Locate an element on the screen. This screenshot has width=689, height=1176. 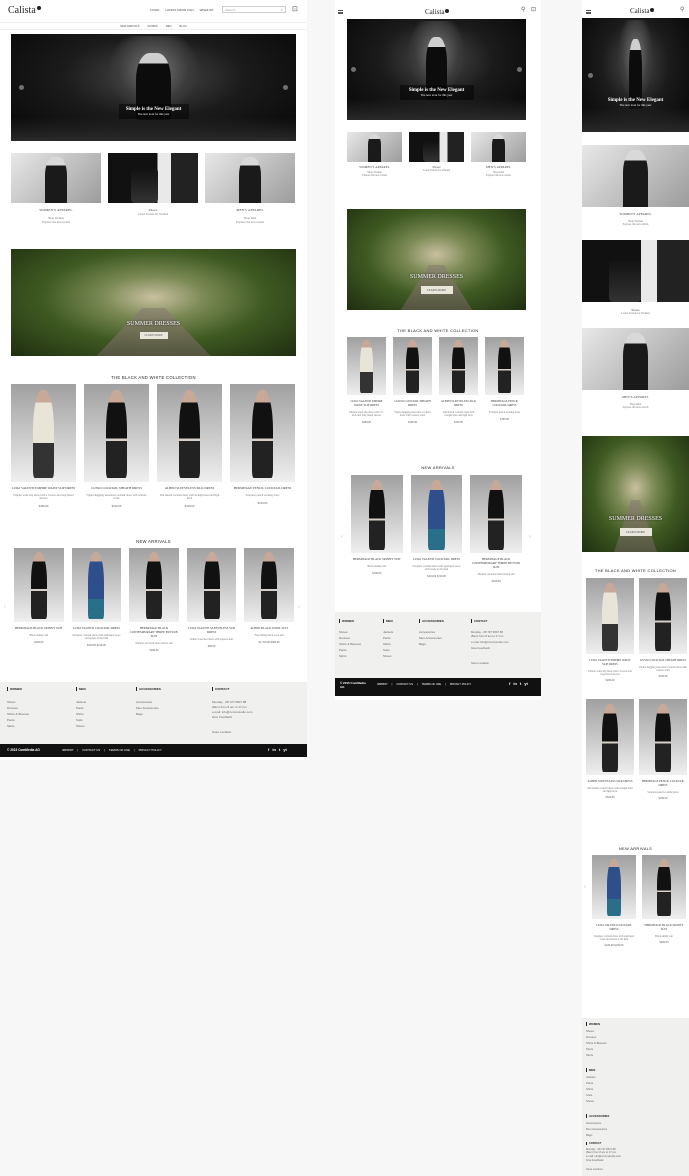
nav-wishlist: WISHLIST is located at coordinates (207, 10).